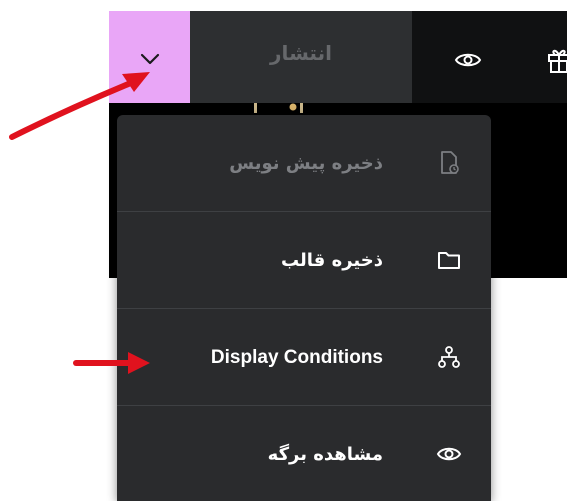 Image resolution: width=567 pixels, height=501 pixels. I want to click on annotation-arrow-to-display-conditions, so click(111, 363).